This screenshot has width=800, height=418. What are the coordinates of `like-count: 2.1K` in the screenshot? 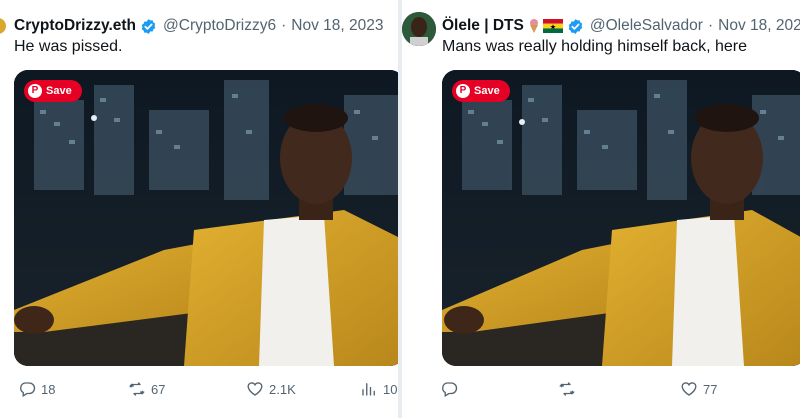 It's located at (282, 389).